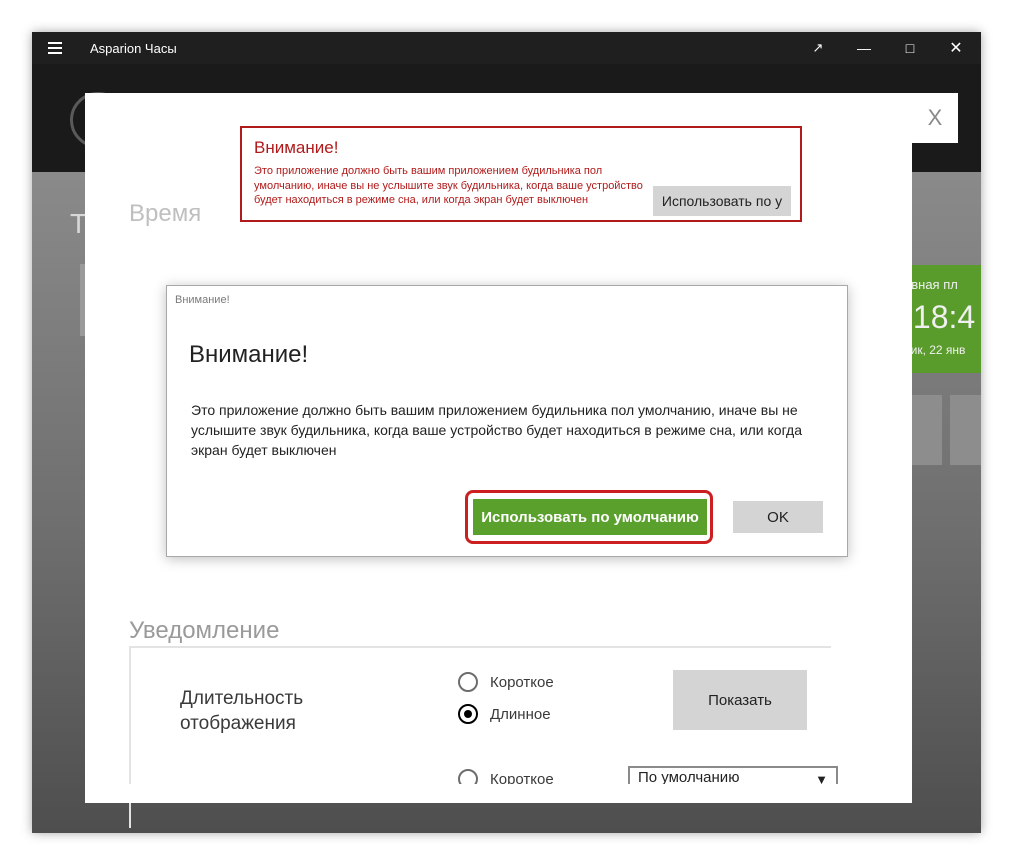 The width and height of the screenshot is (1013, 865). What do you see at coordinates (935, 118) in the screenshot?
I see `settings-close-button: X` at bounding box center [935, 118].